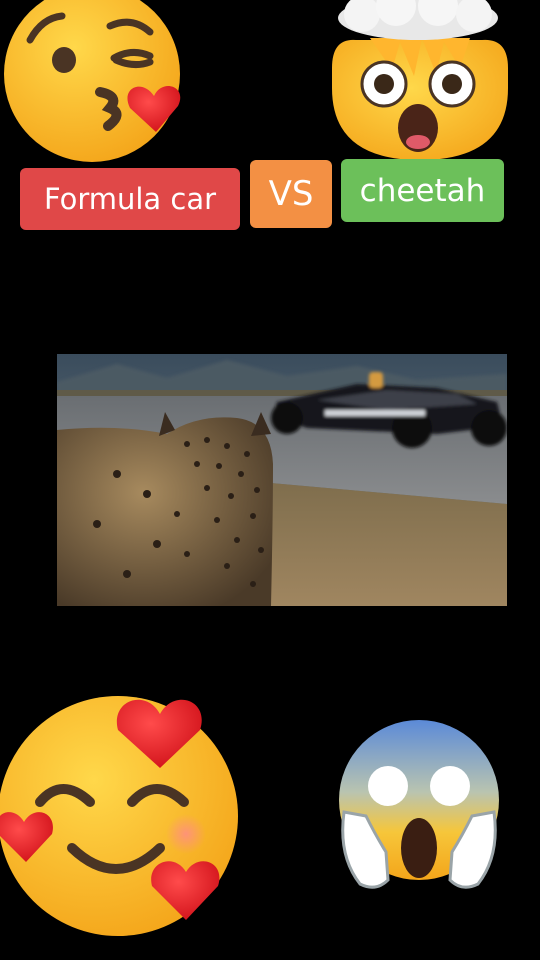  Describe the element at coordinates (94, 82) in the screenshot. I see `kissing-wink-heart-emoji` at that location.